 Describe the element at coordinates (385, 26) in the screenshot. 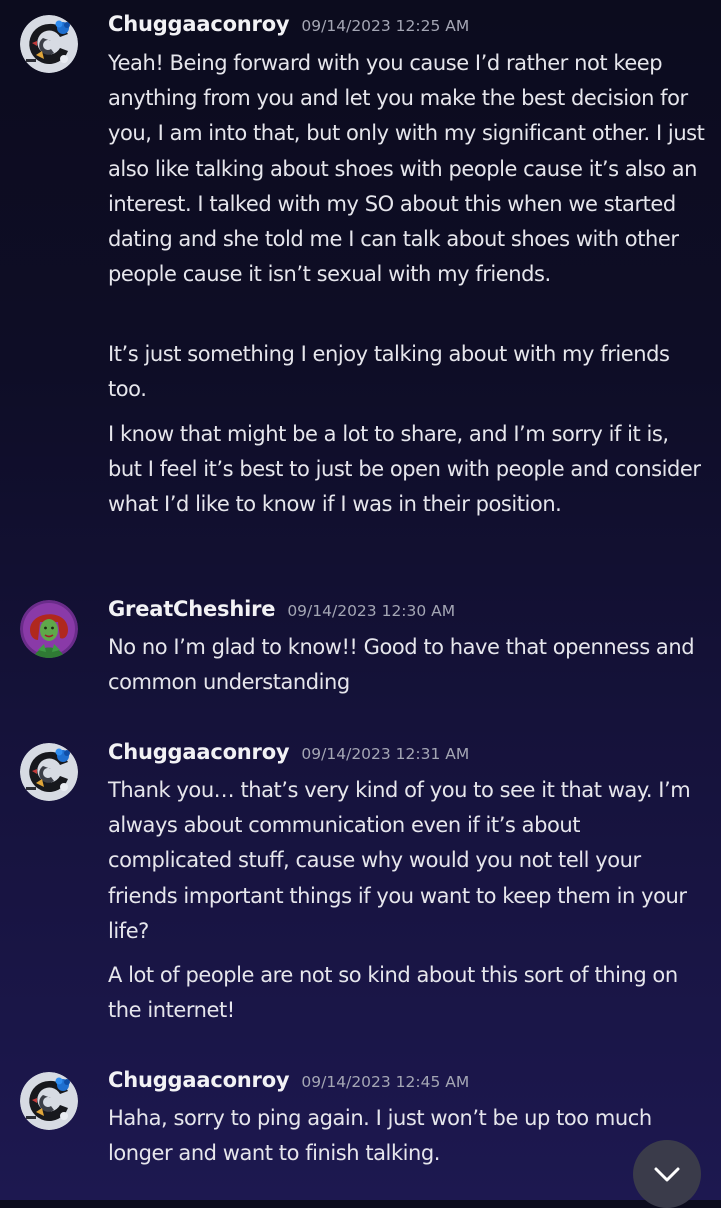

I see `timestamp: 09/14/2023 12:25 AM` at that location.